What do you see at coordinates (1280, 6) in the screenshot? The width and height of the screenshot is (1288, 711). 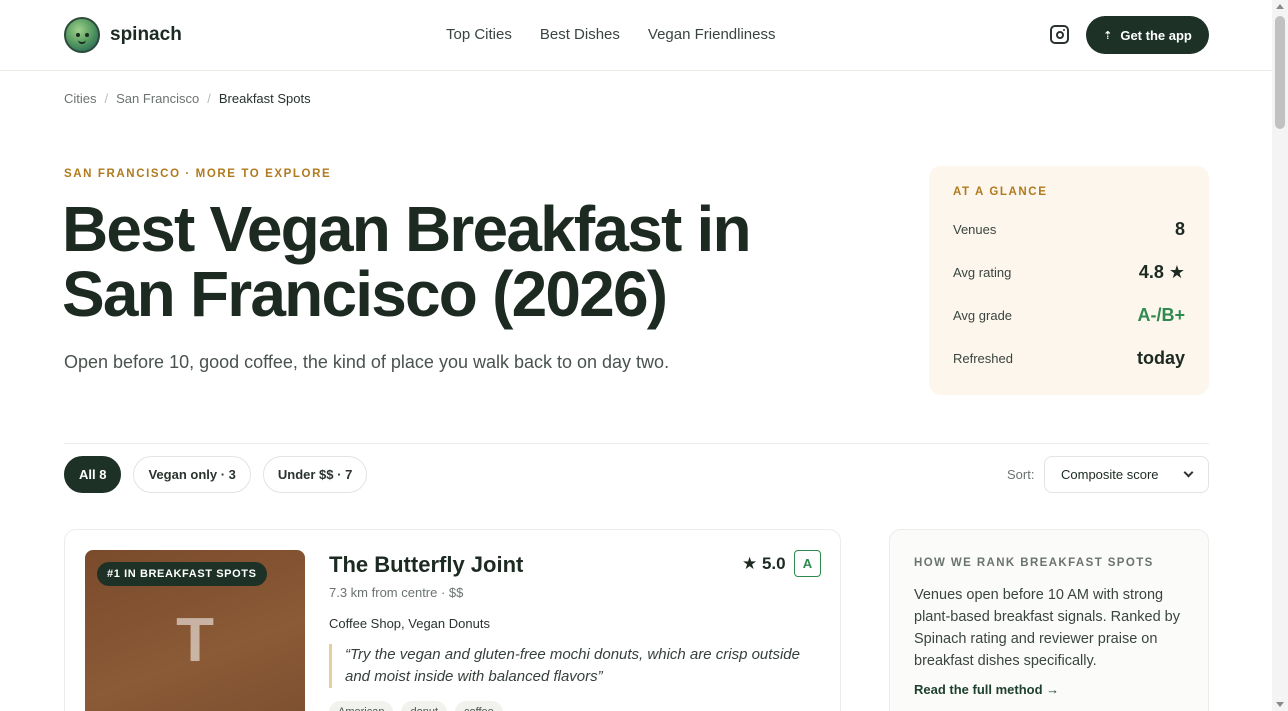 I see `scroll-up-arrow-icon` at bounding box center [1280, 6].